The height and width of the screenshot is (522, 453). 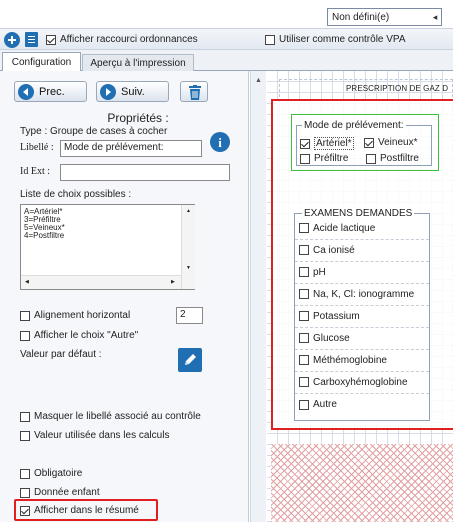 I want to click on prefilter-check-icon, so click(x=305, y=158).